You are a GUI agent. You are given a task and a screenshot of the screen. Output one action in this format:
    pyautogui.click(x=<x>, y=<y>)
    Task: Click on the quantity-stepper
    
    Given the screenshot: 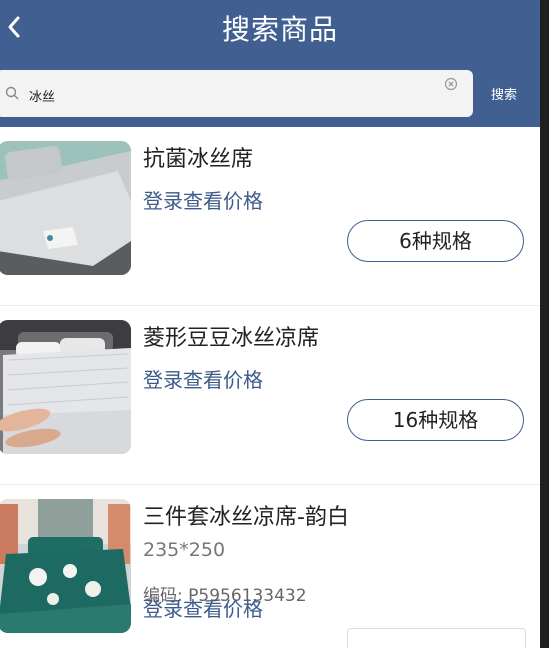 What is the action you would take?
    pyautogui.click(x=436, y=638)
    